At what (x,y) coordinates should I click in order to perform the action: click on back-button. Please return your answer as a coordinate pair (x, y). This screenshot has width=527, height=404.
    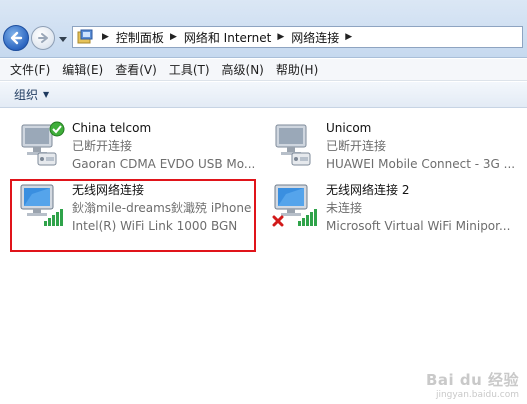
    Looking at the image, I should click on (16, 38).